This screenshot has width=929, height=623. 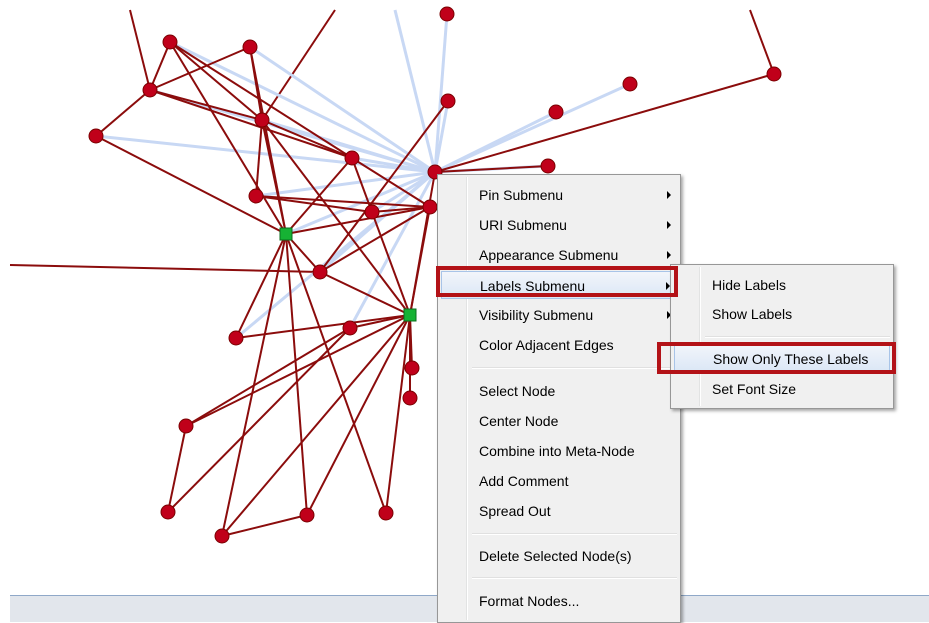 I want to click on menu-item-label: Center Node, so click(x=519, y=421).